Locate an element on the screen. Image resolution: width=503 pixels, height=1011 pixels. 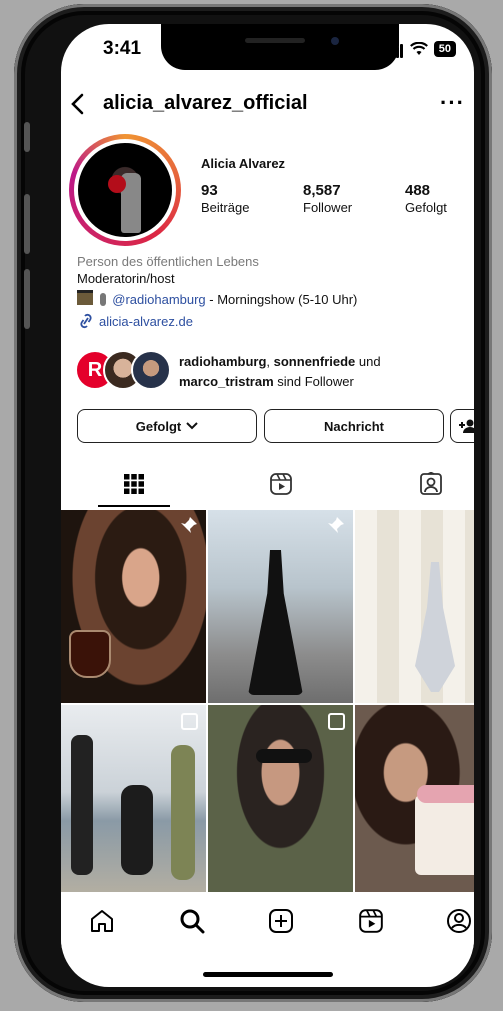
message-button: Nachricht is located at coordinates (354, 426).